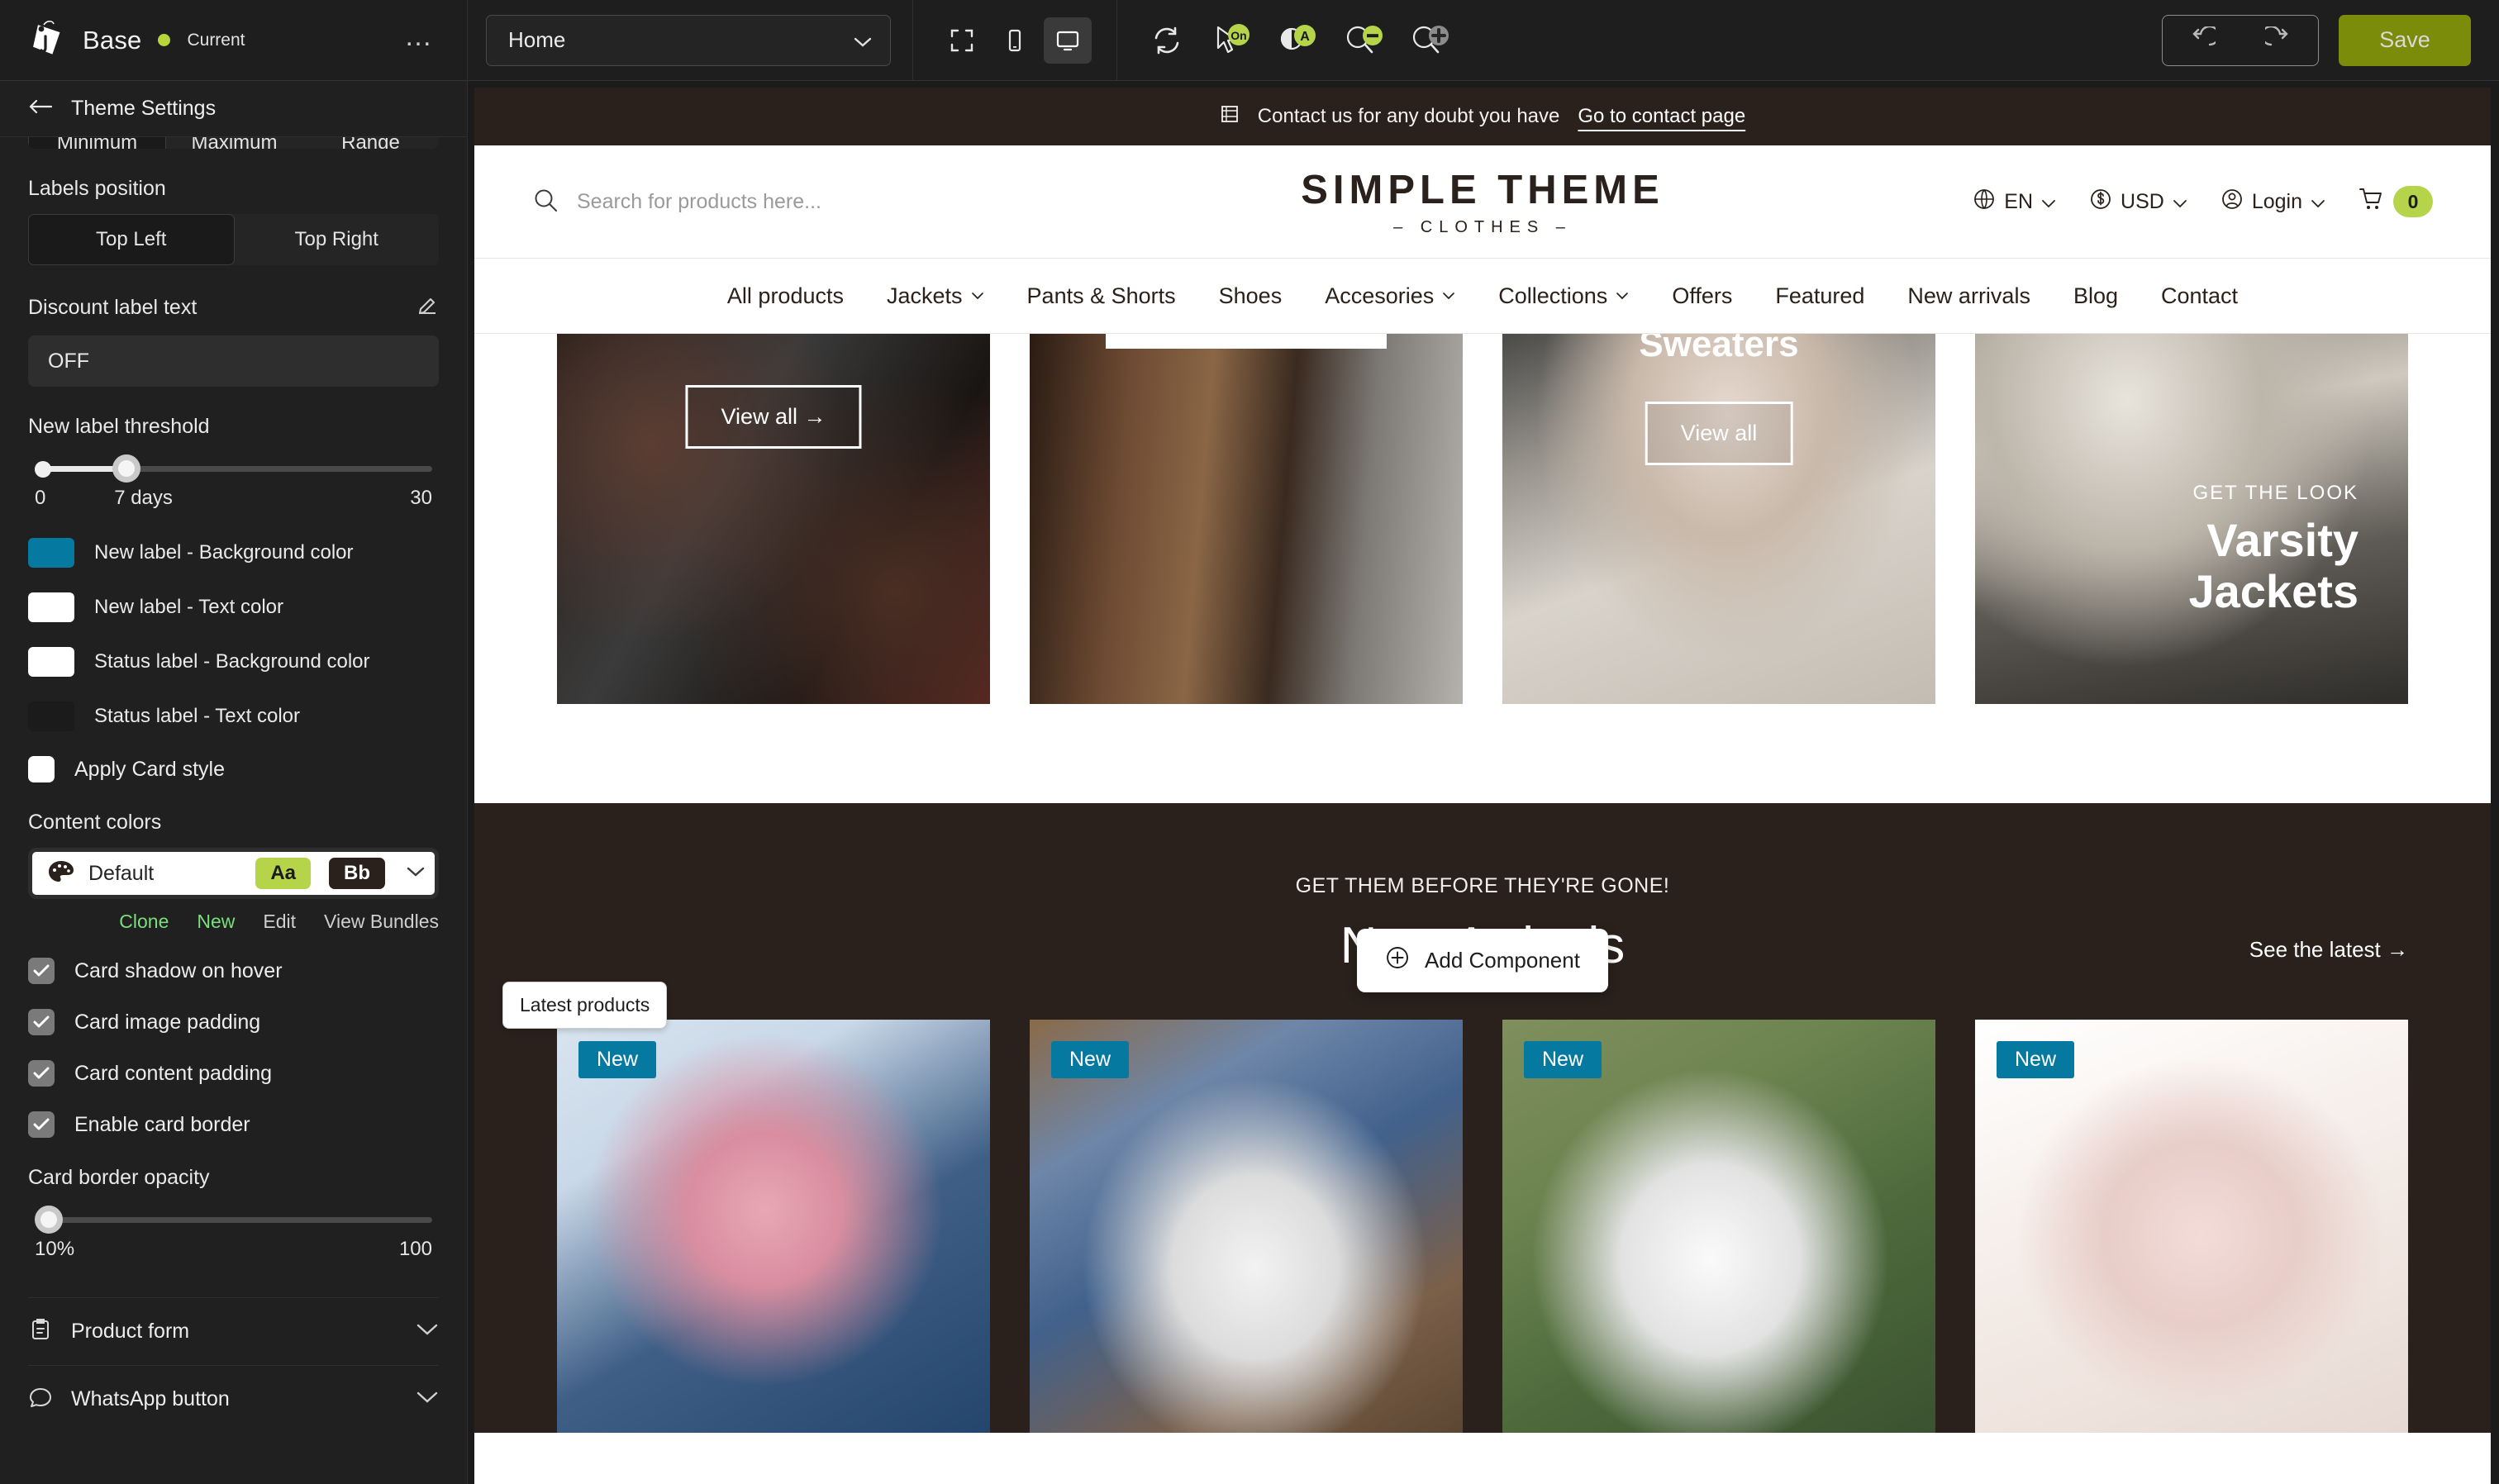 The width and height of the screenshot is (2499, 1484). Describe the element at coordinates (773, 417) in the screenshot. I see `collection-view-all-button: View all →` at that location.